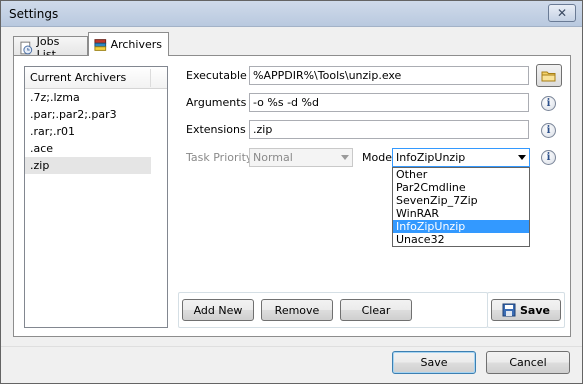 This screenshot has width=583, height=384. What do you see at coordinates (528, 362) in the screenshot?
I see `cancel-button: Cancel` at bounding box center [528, 362].